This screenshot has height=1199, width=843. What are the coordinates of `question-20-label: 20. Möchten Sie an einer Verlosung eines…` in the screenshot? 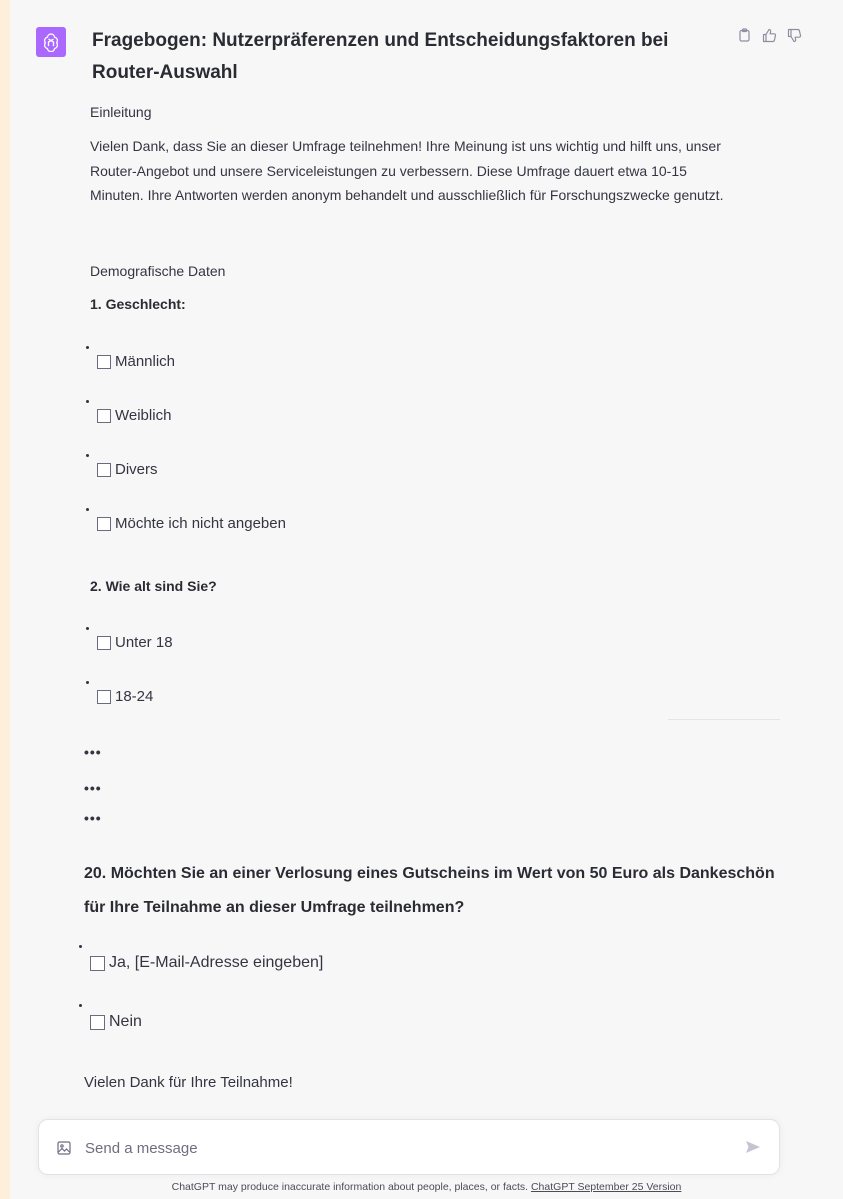 It's located at (429, 890).